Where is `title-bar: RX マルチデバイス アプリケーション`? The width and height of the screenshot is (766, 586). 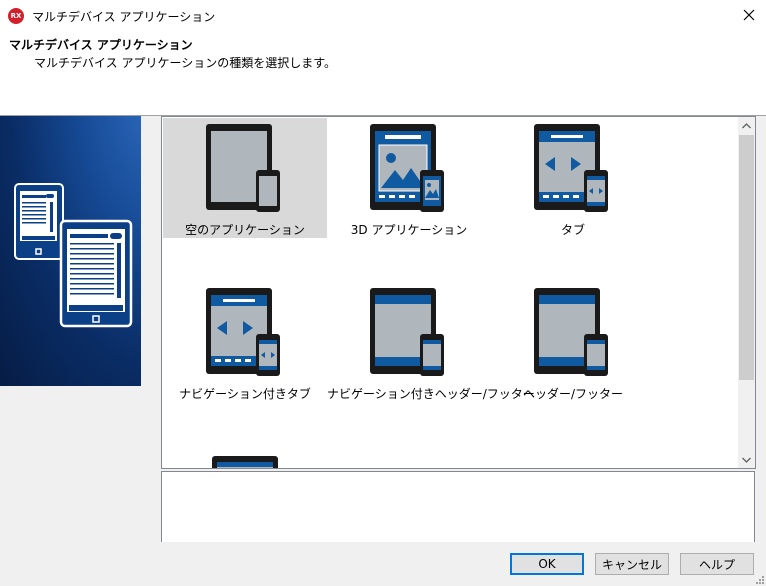 title-bar: RX マルチデバイス アプリケーション is located at coordinates (383, 15).